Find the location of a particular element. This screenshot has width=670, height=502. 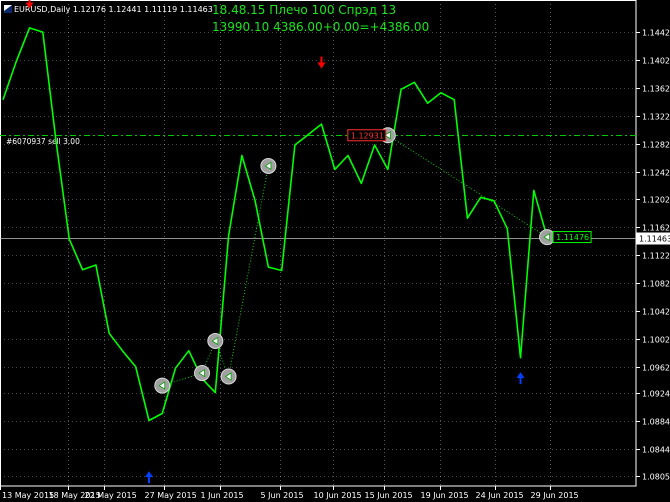

trade-connector is located at coordinates (467, 186).